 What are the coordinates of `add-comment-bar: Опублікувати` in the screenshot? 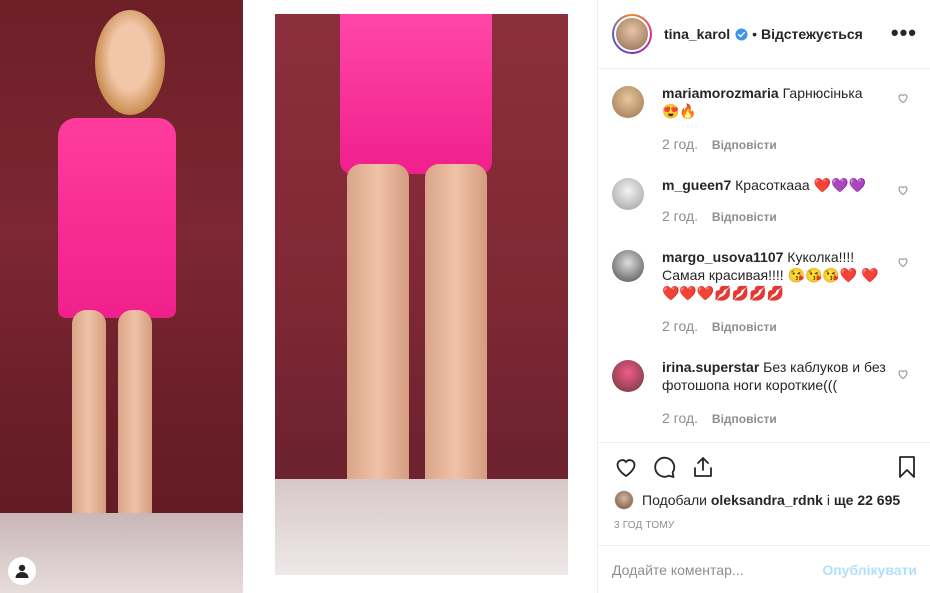 It's located at (764, 569).